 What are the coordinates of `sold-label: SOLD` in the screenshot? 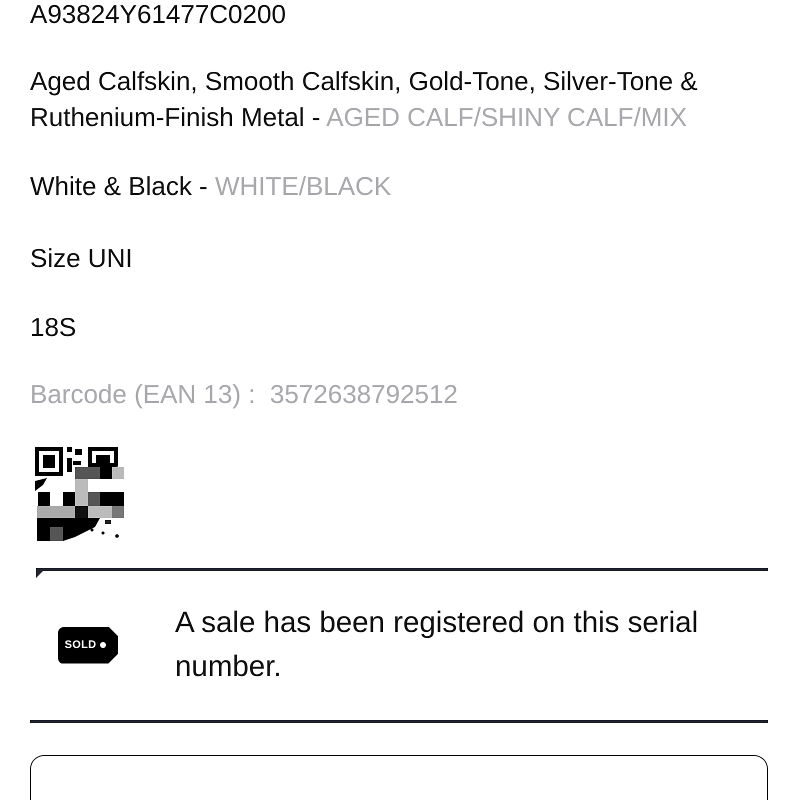 It's located at (80, 645).